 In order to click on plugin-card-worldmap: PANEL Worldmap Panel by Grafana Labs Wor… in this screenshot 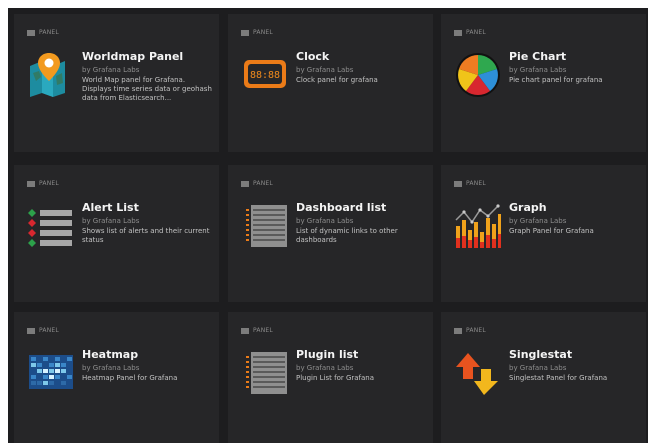, I will do `click(116, 83)`.